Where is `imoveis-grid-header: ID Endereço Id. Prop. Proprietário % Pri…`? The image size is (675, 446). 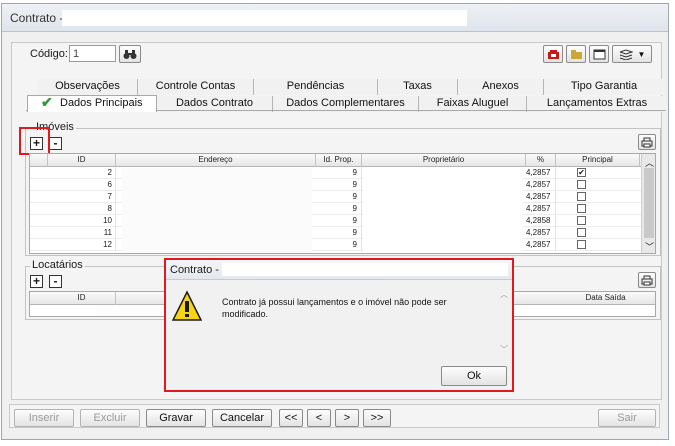 imoveis-grid-header: ID Endereço Id. Prop. Proprietário % Pri… is located at coordinates (342, 160).